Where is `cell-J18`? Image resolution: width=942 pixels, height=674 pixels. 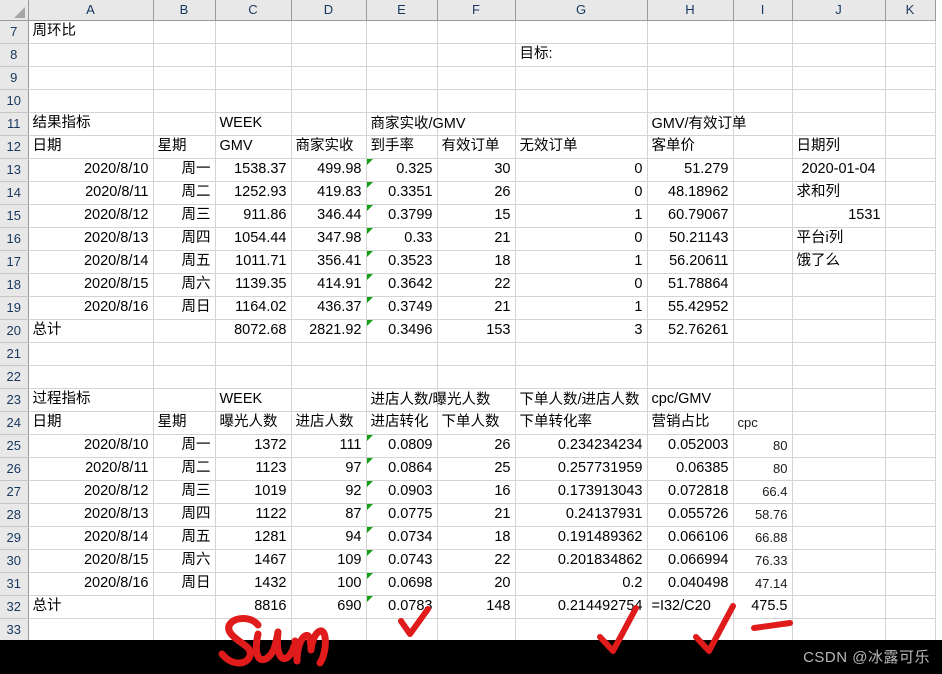
cell-J18 is located at coordinates (839, 285).